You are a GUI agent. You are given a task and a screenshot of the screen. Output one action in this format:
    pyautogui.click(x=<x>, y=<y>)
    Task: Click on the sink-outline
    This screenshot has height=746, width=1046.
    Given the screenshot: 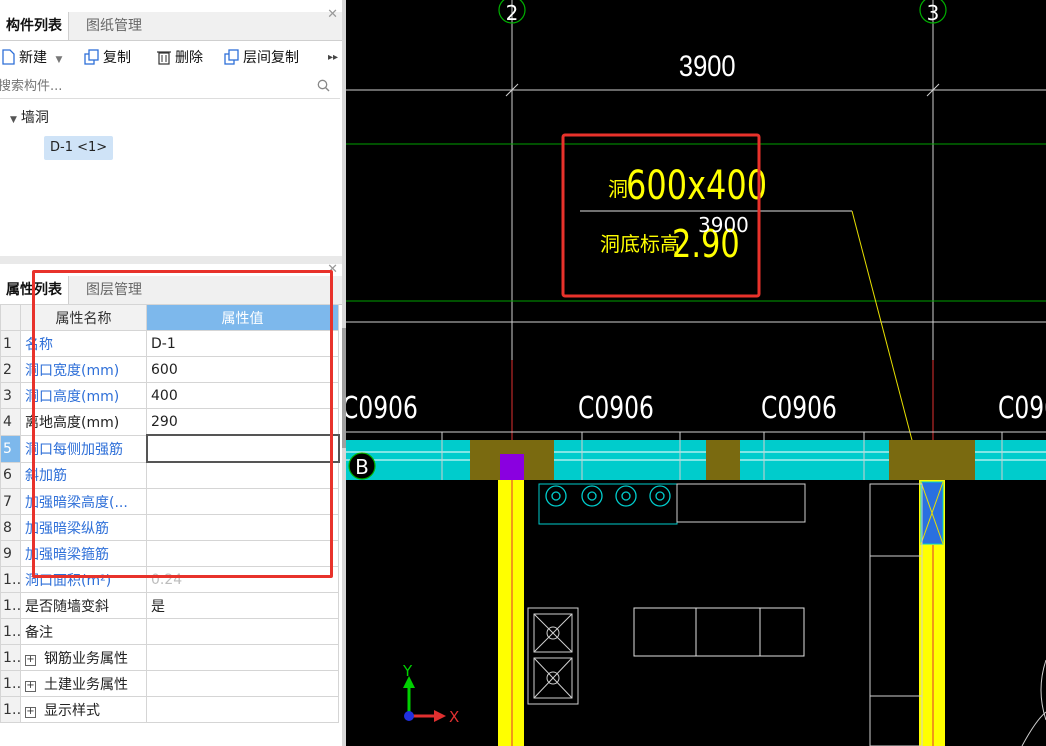 What is the action you would take?
    pyautogui.click(x=553, y=656)
    